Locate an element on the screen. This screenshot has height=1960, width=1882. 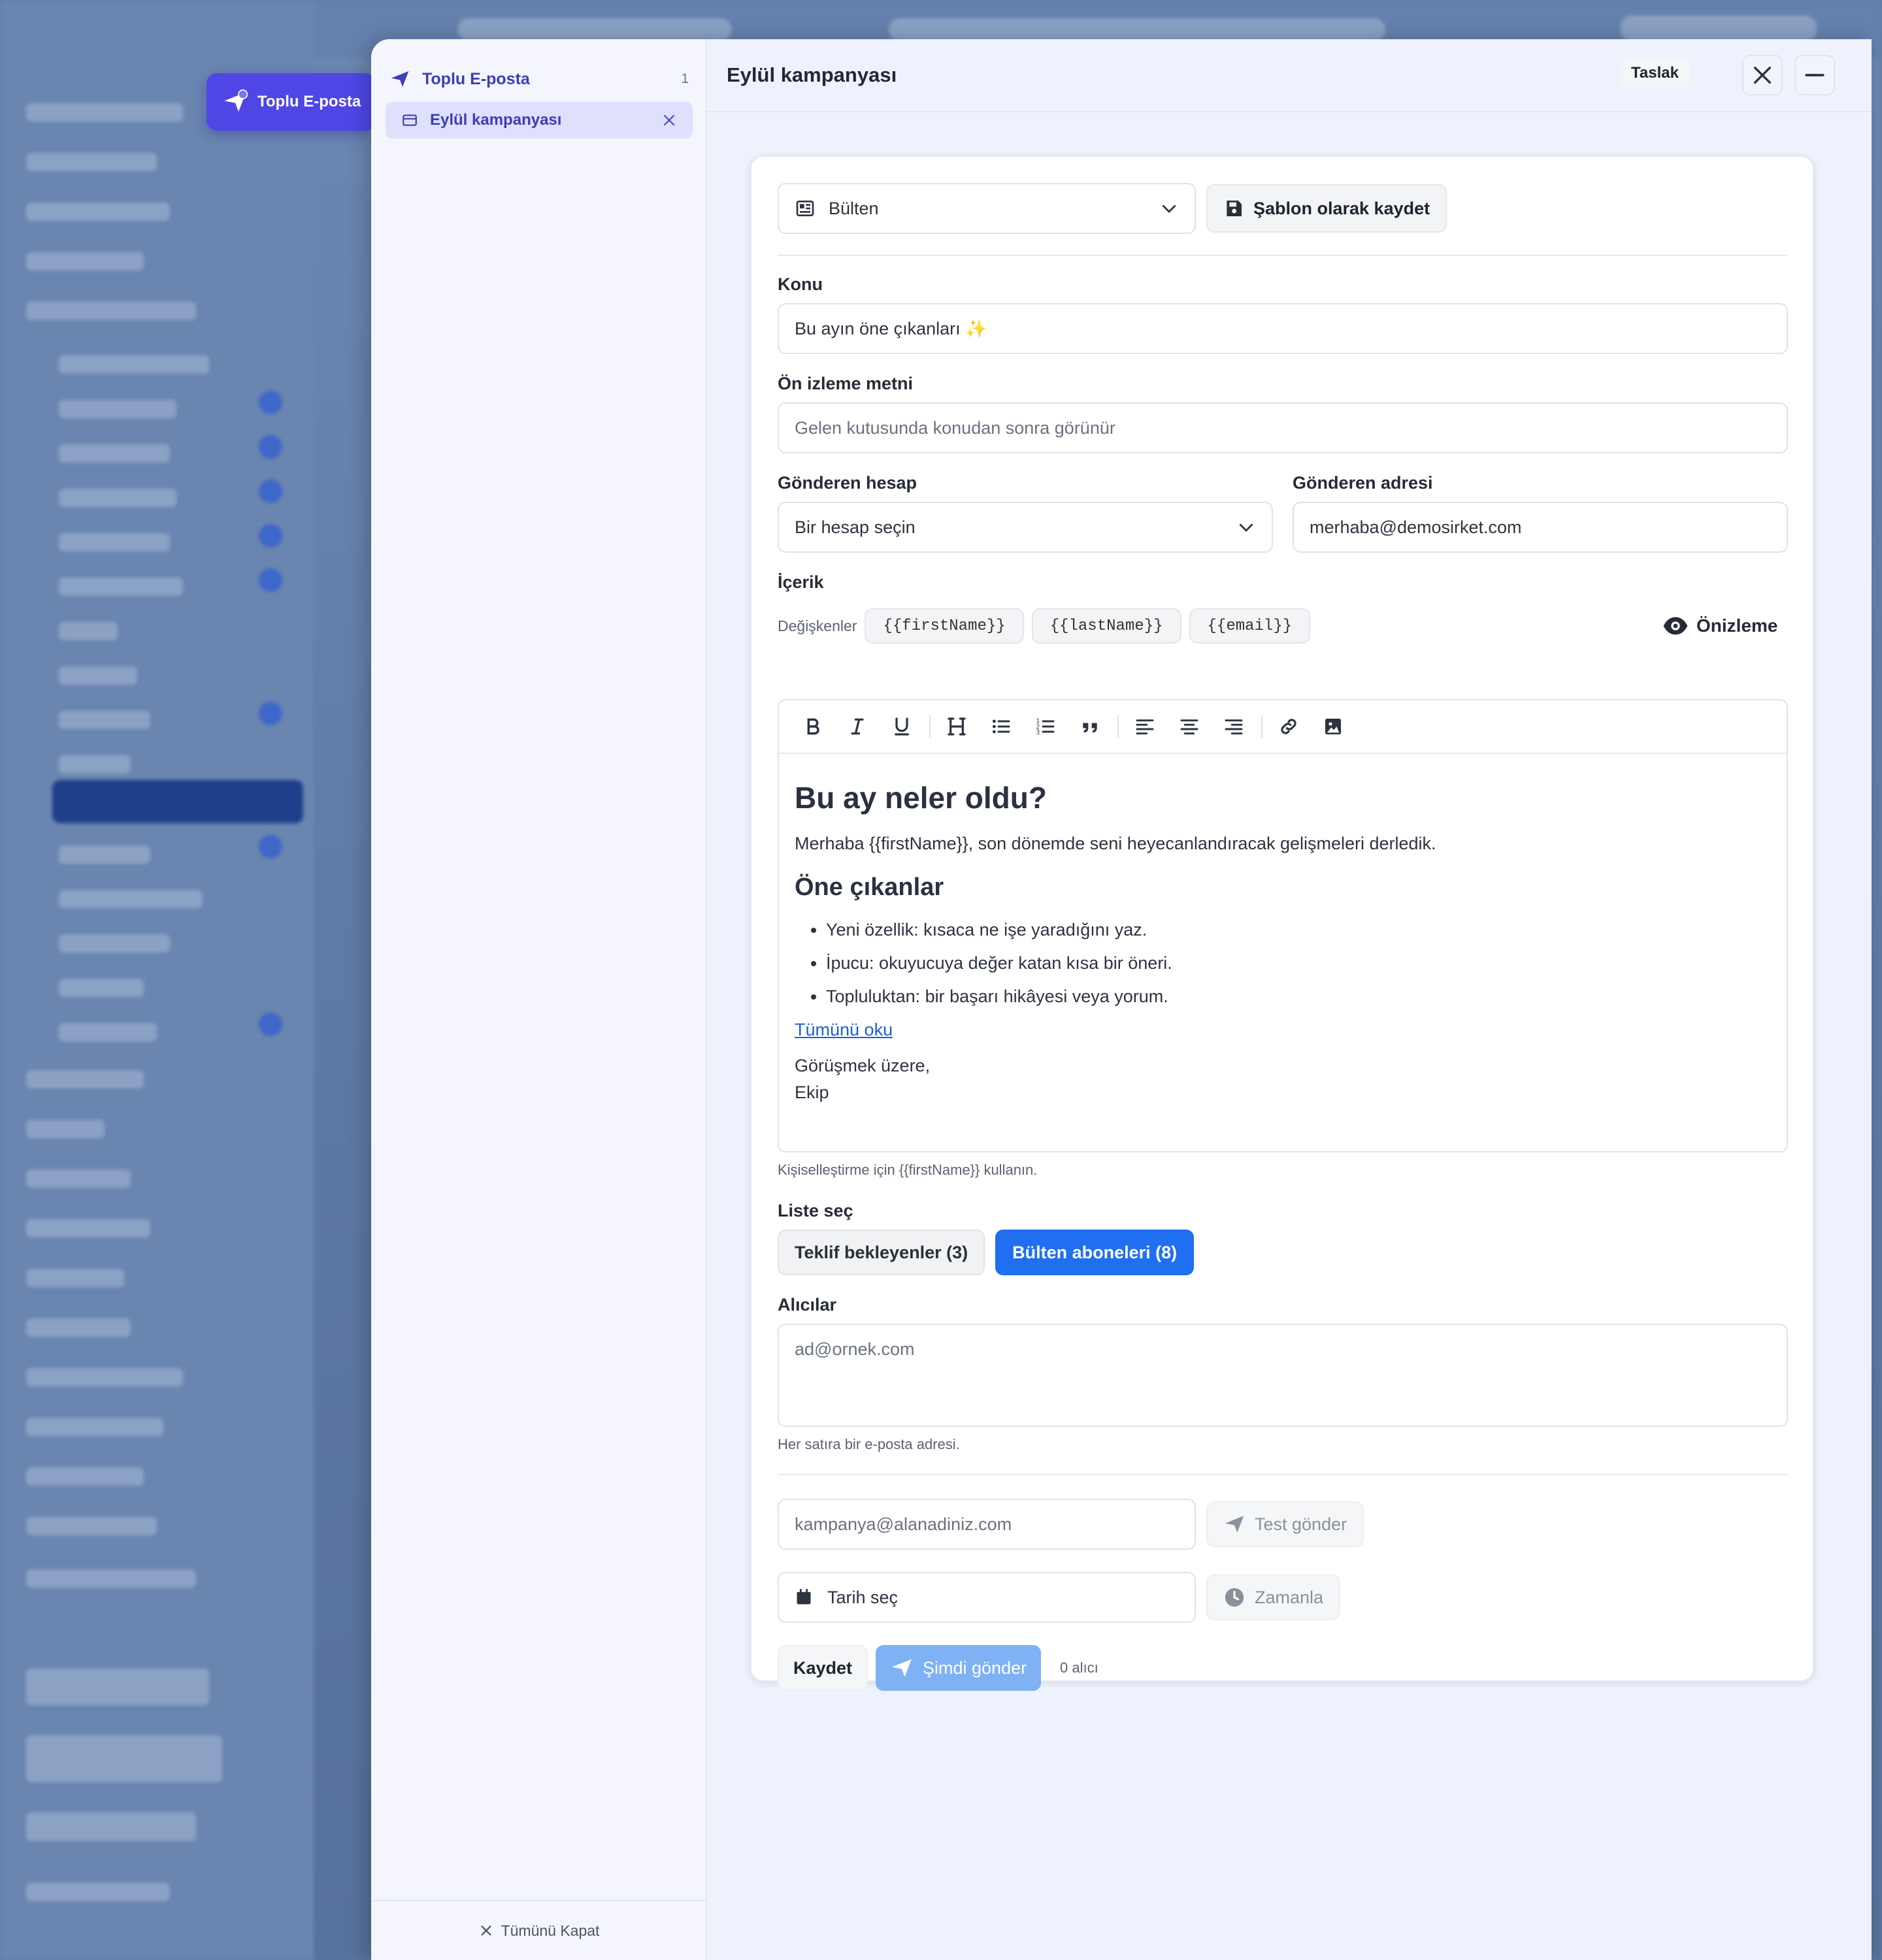
list-chip-offer-pending: Teklif bekleyenler (3) is located at coordinates (881, 1252).